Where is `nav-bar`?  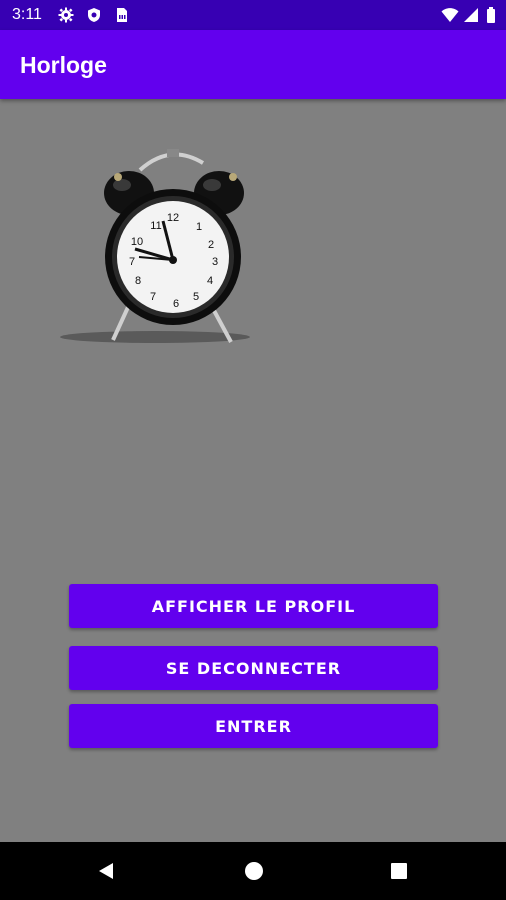 nav-bar is located at coordinates (253, 871).